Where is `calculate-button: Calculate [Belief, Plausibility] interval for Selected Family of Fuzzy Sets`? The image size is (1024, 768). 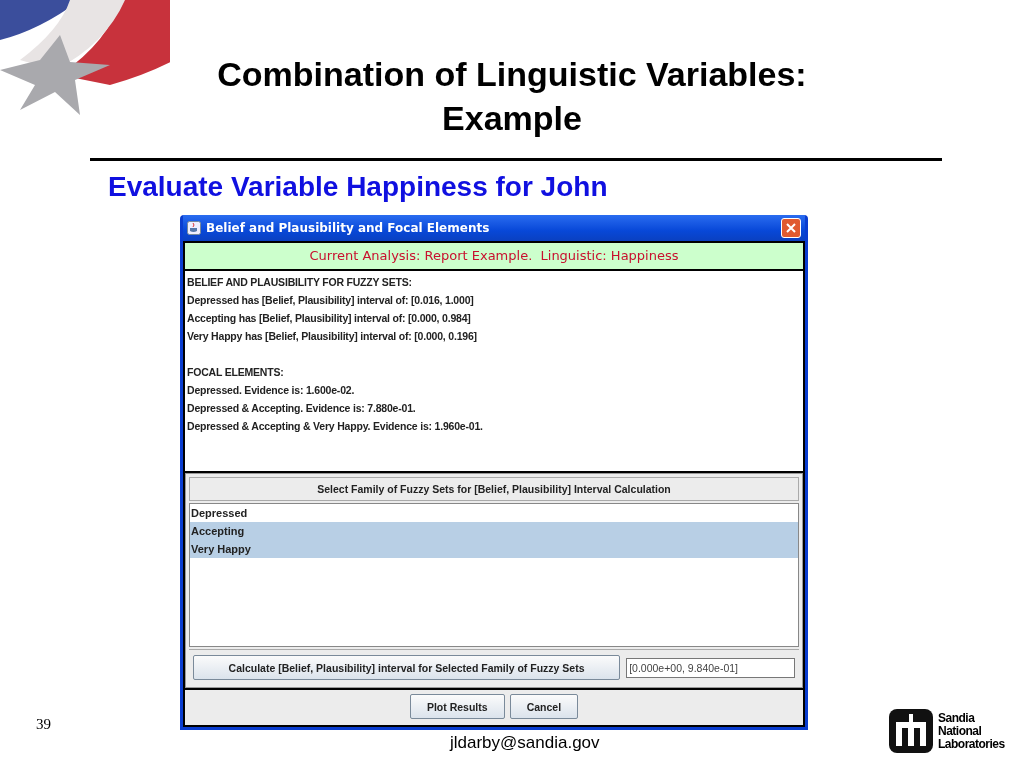
calculate-button: Calculate [Belief, Plausibility] interval for Selected Family of Fuzzy Sets is located at coordinates (407, 667).